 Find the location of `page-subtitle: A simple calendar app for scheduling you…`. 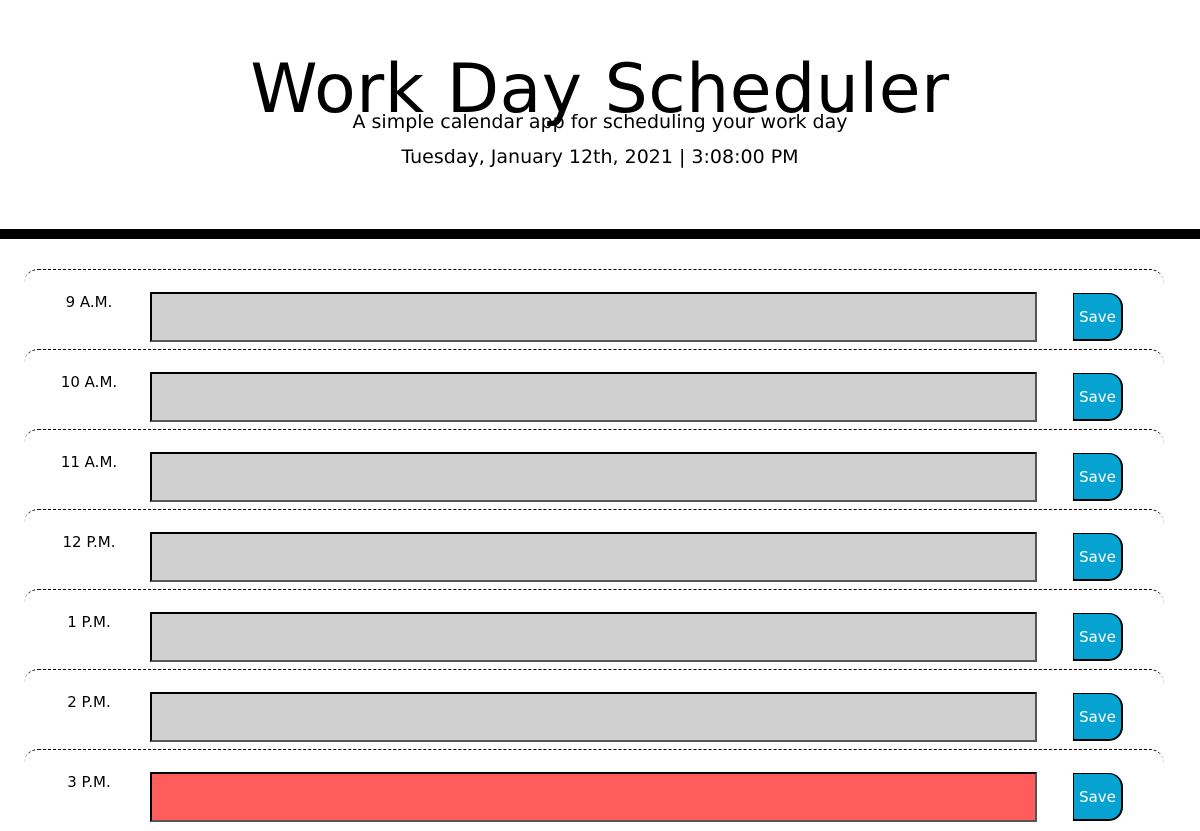

page-subtitle: A simple calendar app for scheduling you… is located at coordinates (600, 122).